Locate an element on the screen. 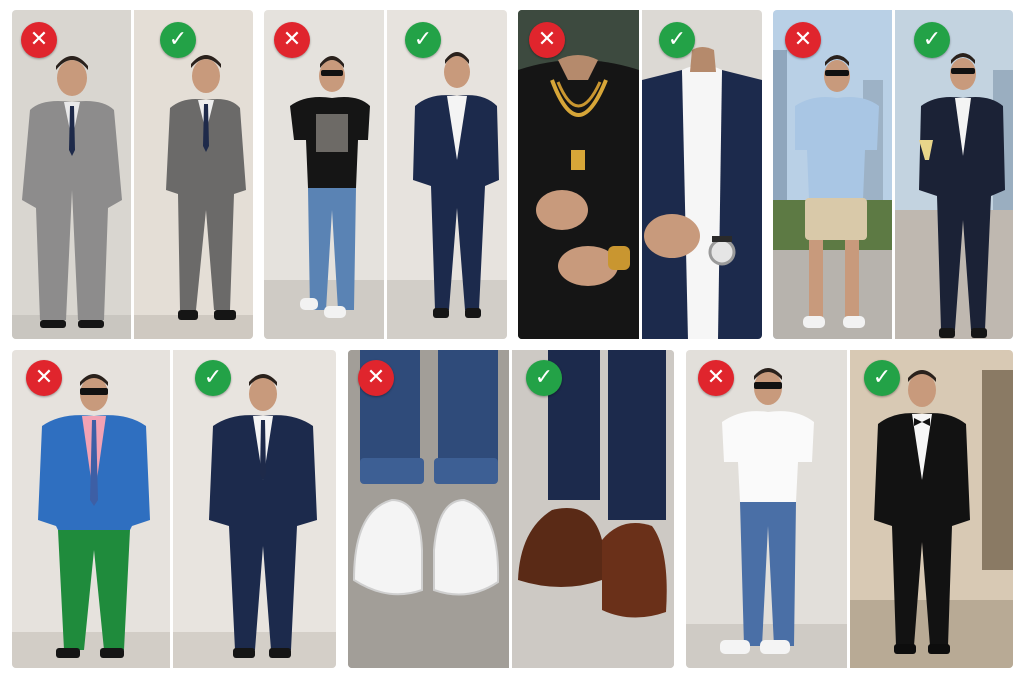  comparison-card-color-clash: ✕ ✓ is located at coordinates (174, 509).